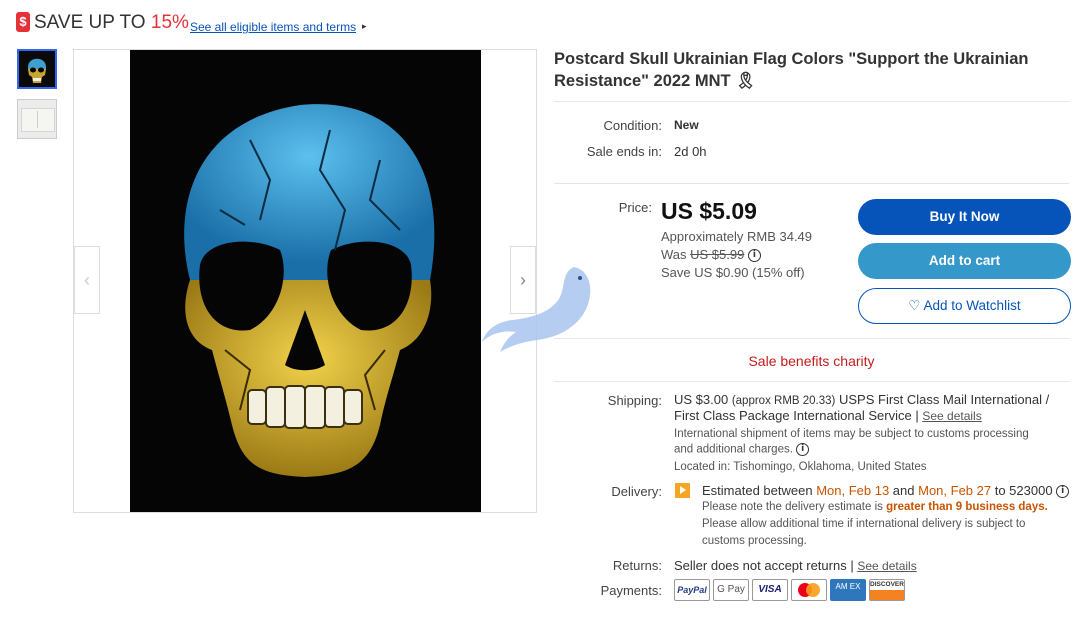 The height and width of the screenshot is (625, 1080). I want to click on buy-it-now-button: Buy It Now, so click(964, 217).